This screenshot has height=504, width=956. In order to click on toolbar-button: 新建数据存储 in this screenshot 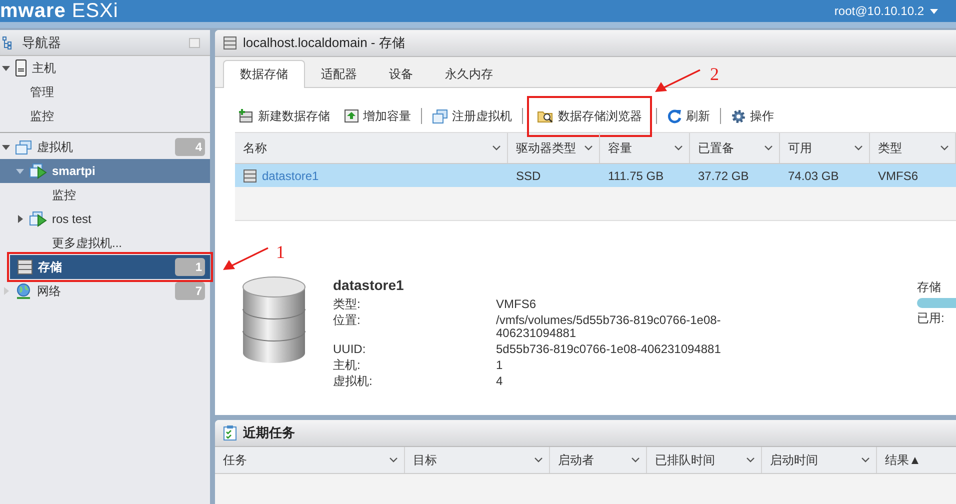, I will do `click(284, 116)`.